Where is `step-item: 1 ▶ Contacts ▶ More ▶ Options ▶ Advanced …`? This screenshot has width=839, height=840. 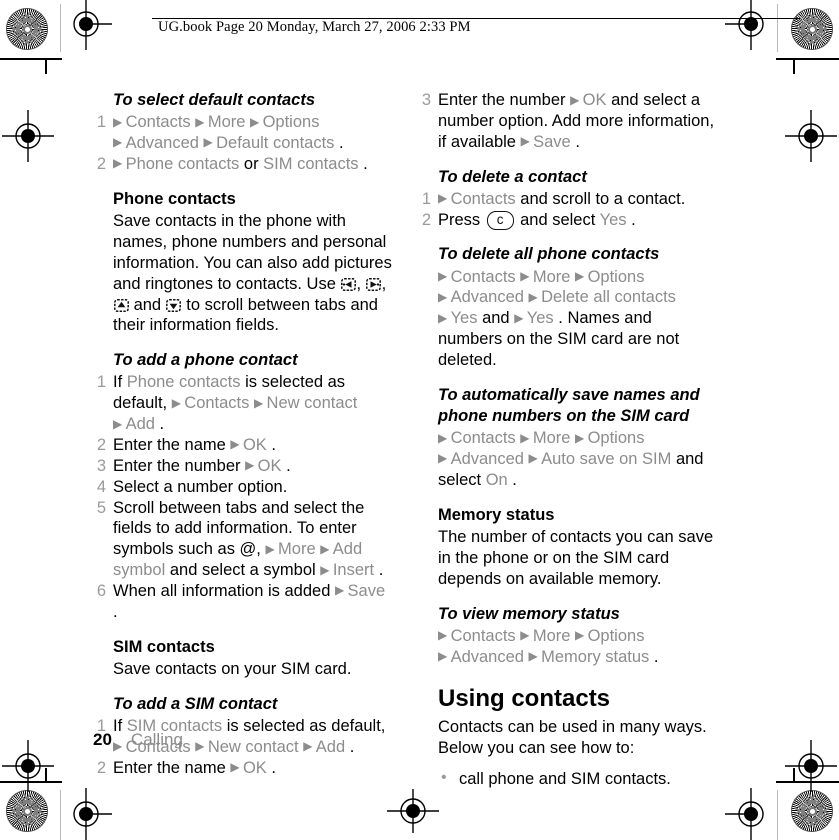
step-item: 1 ▶ Contacts ▶ More ▶ Options ▶ Advanced … is located at coordinates (243, 133).